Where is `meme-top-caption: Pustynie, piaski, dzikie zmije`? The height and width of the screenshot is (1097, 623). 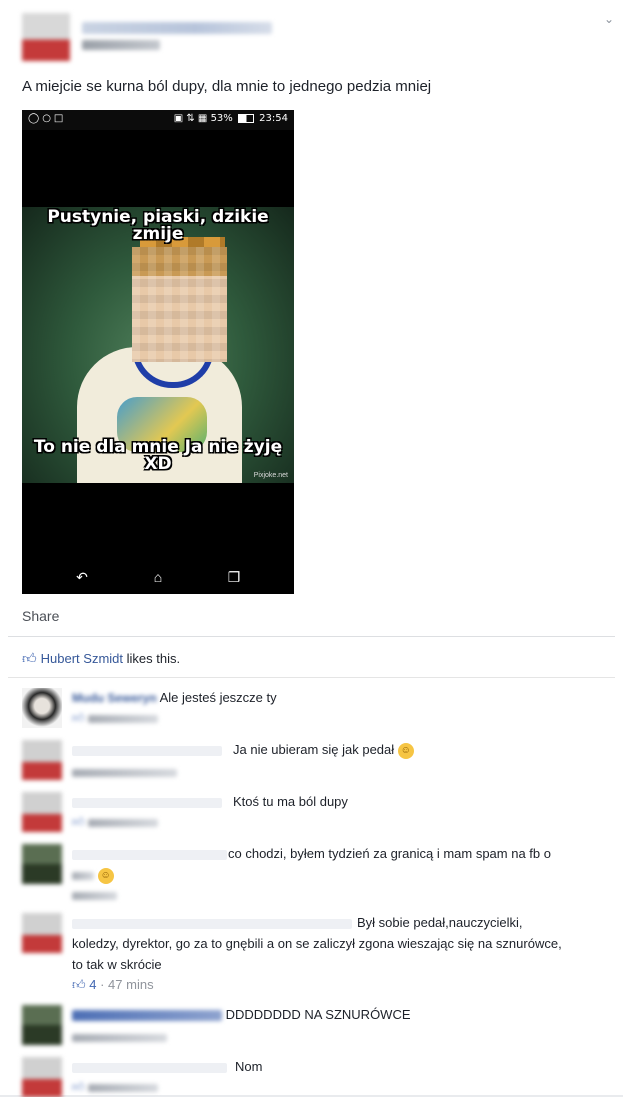 meme-top-caption: Pustynie, piaski, dzikie zmije is located at coordinates (158, 225).